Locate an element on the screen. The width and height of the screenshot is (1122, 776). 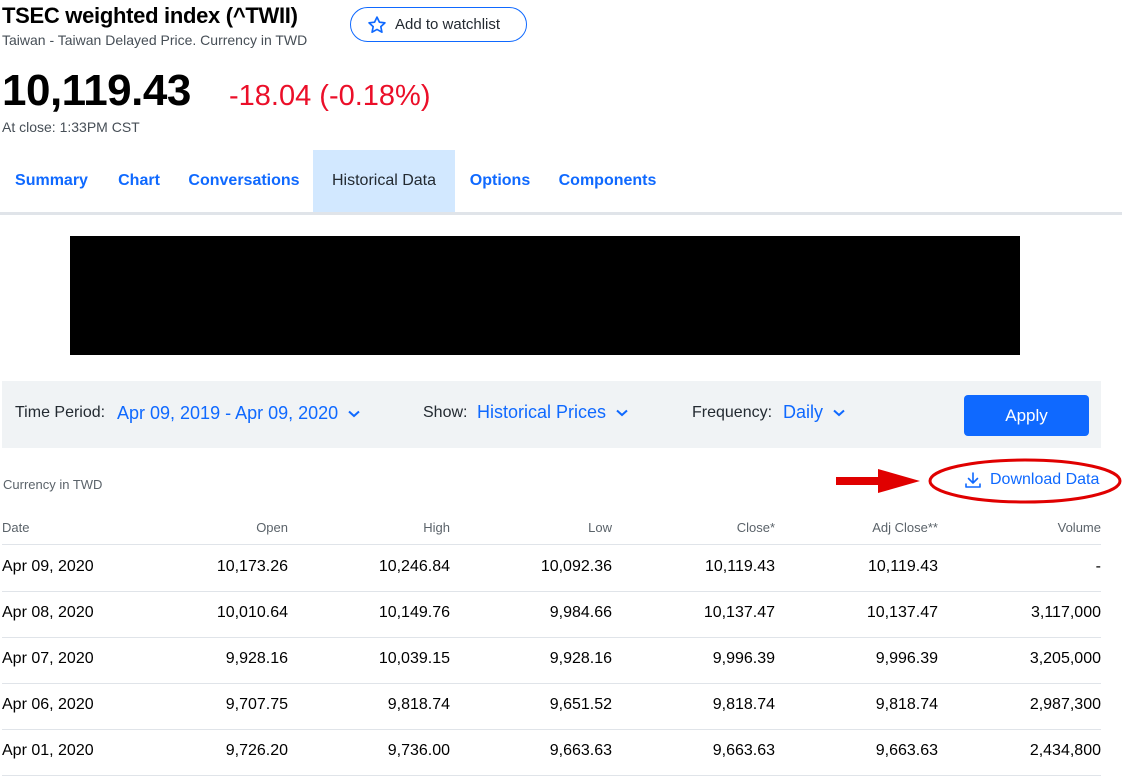
show-value: Historical Prices is located at coordinates (542, 412).